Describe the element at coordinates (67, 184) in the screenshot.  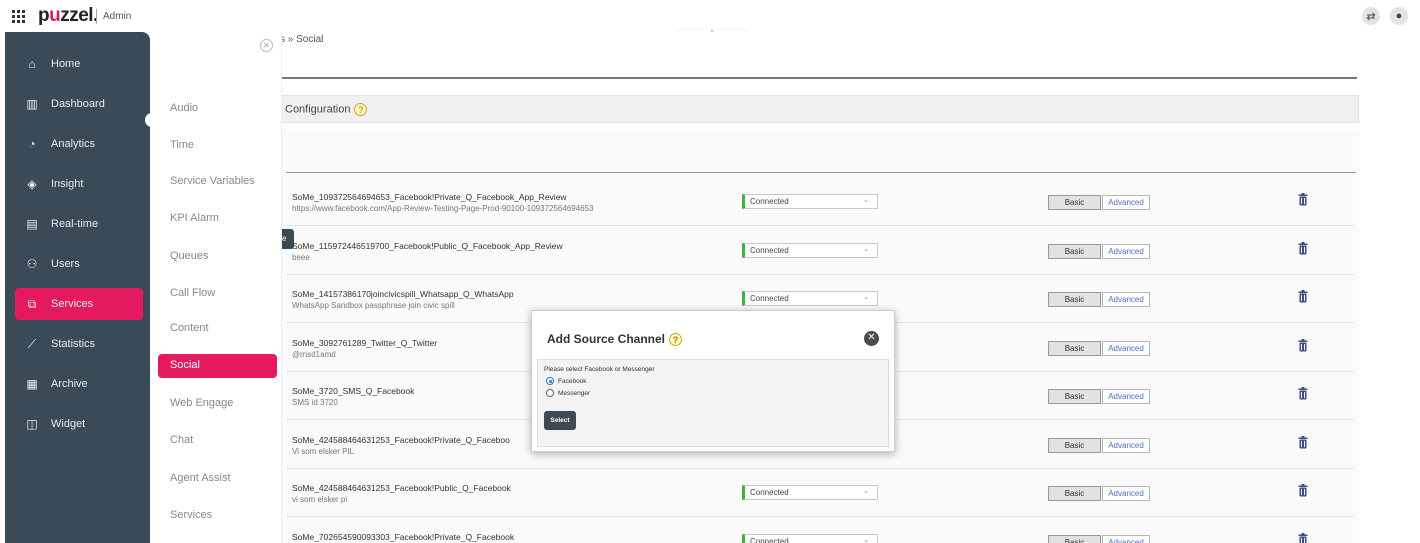
I see `nav-item-label: Insight` at that location.